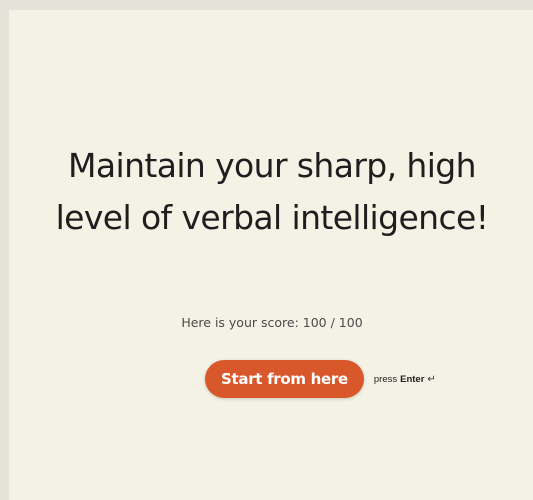 Image resolution: width=533 pixels, height=500 pixels. What do you see at coordinates (412, 379) in the screenshot?
I see `hint-key: Enter` at bounding box center [412, 379].